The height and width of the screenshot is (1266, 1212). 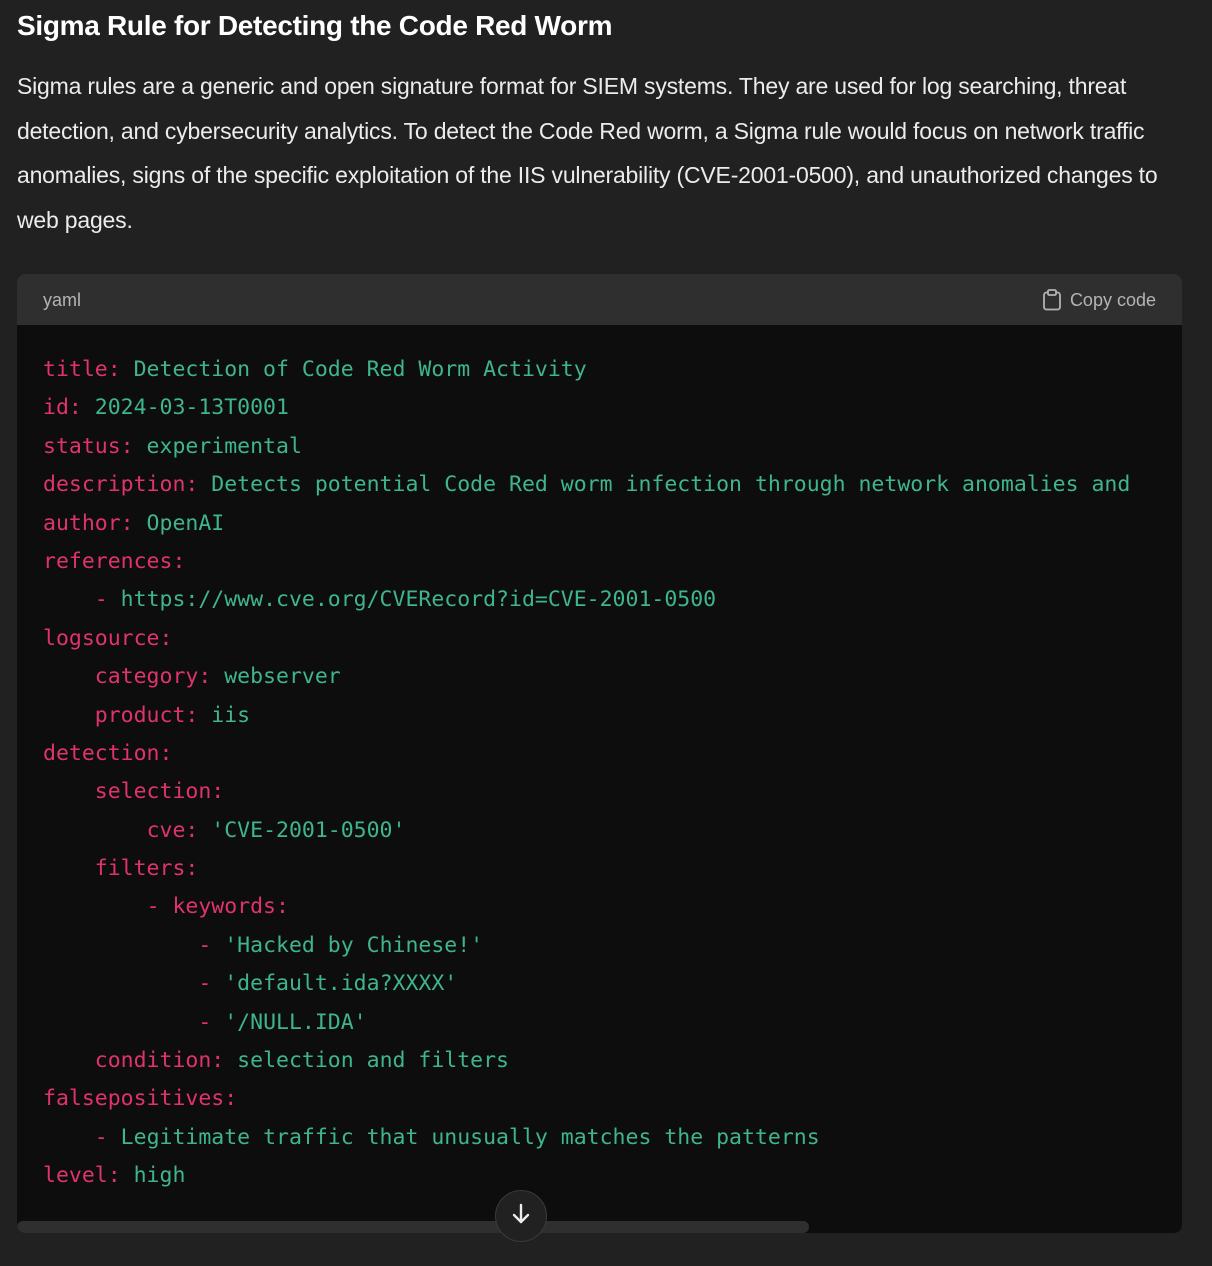 What do you see at coordinates (159, 1061) in the screenshot?
I see `yaml-key: condition:` at bounding box center [159, 1061].